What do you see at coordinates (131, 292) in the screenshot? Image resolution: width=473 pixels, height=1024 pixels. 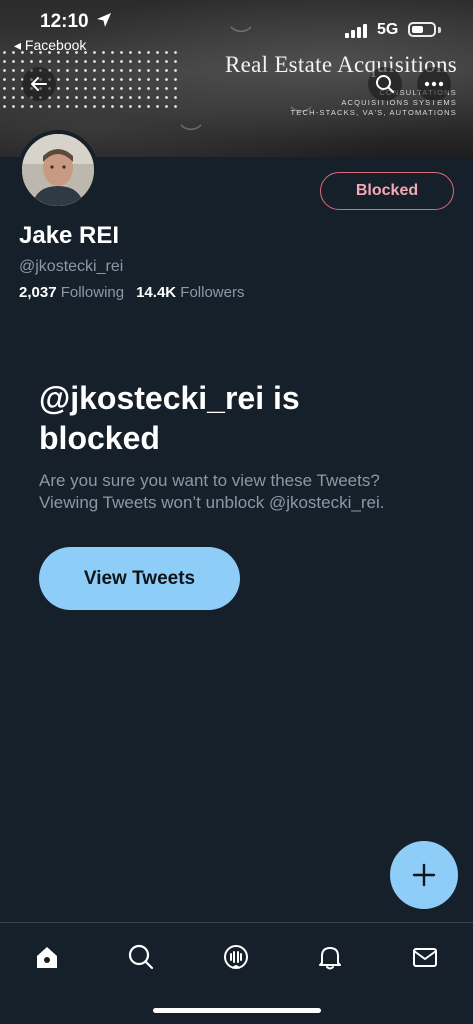 I see `profile-stats: 2,037 Following 14.4K Followers` at bounding box center [131, 292].